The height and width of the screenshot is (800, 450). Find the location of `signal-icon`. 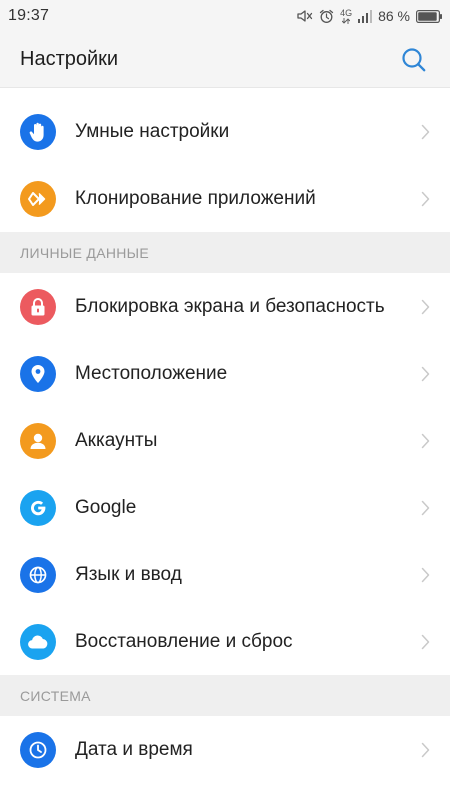

signal-icon is located at coordinates (365, 16).